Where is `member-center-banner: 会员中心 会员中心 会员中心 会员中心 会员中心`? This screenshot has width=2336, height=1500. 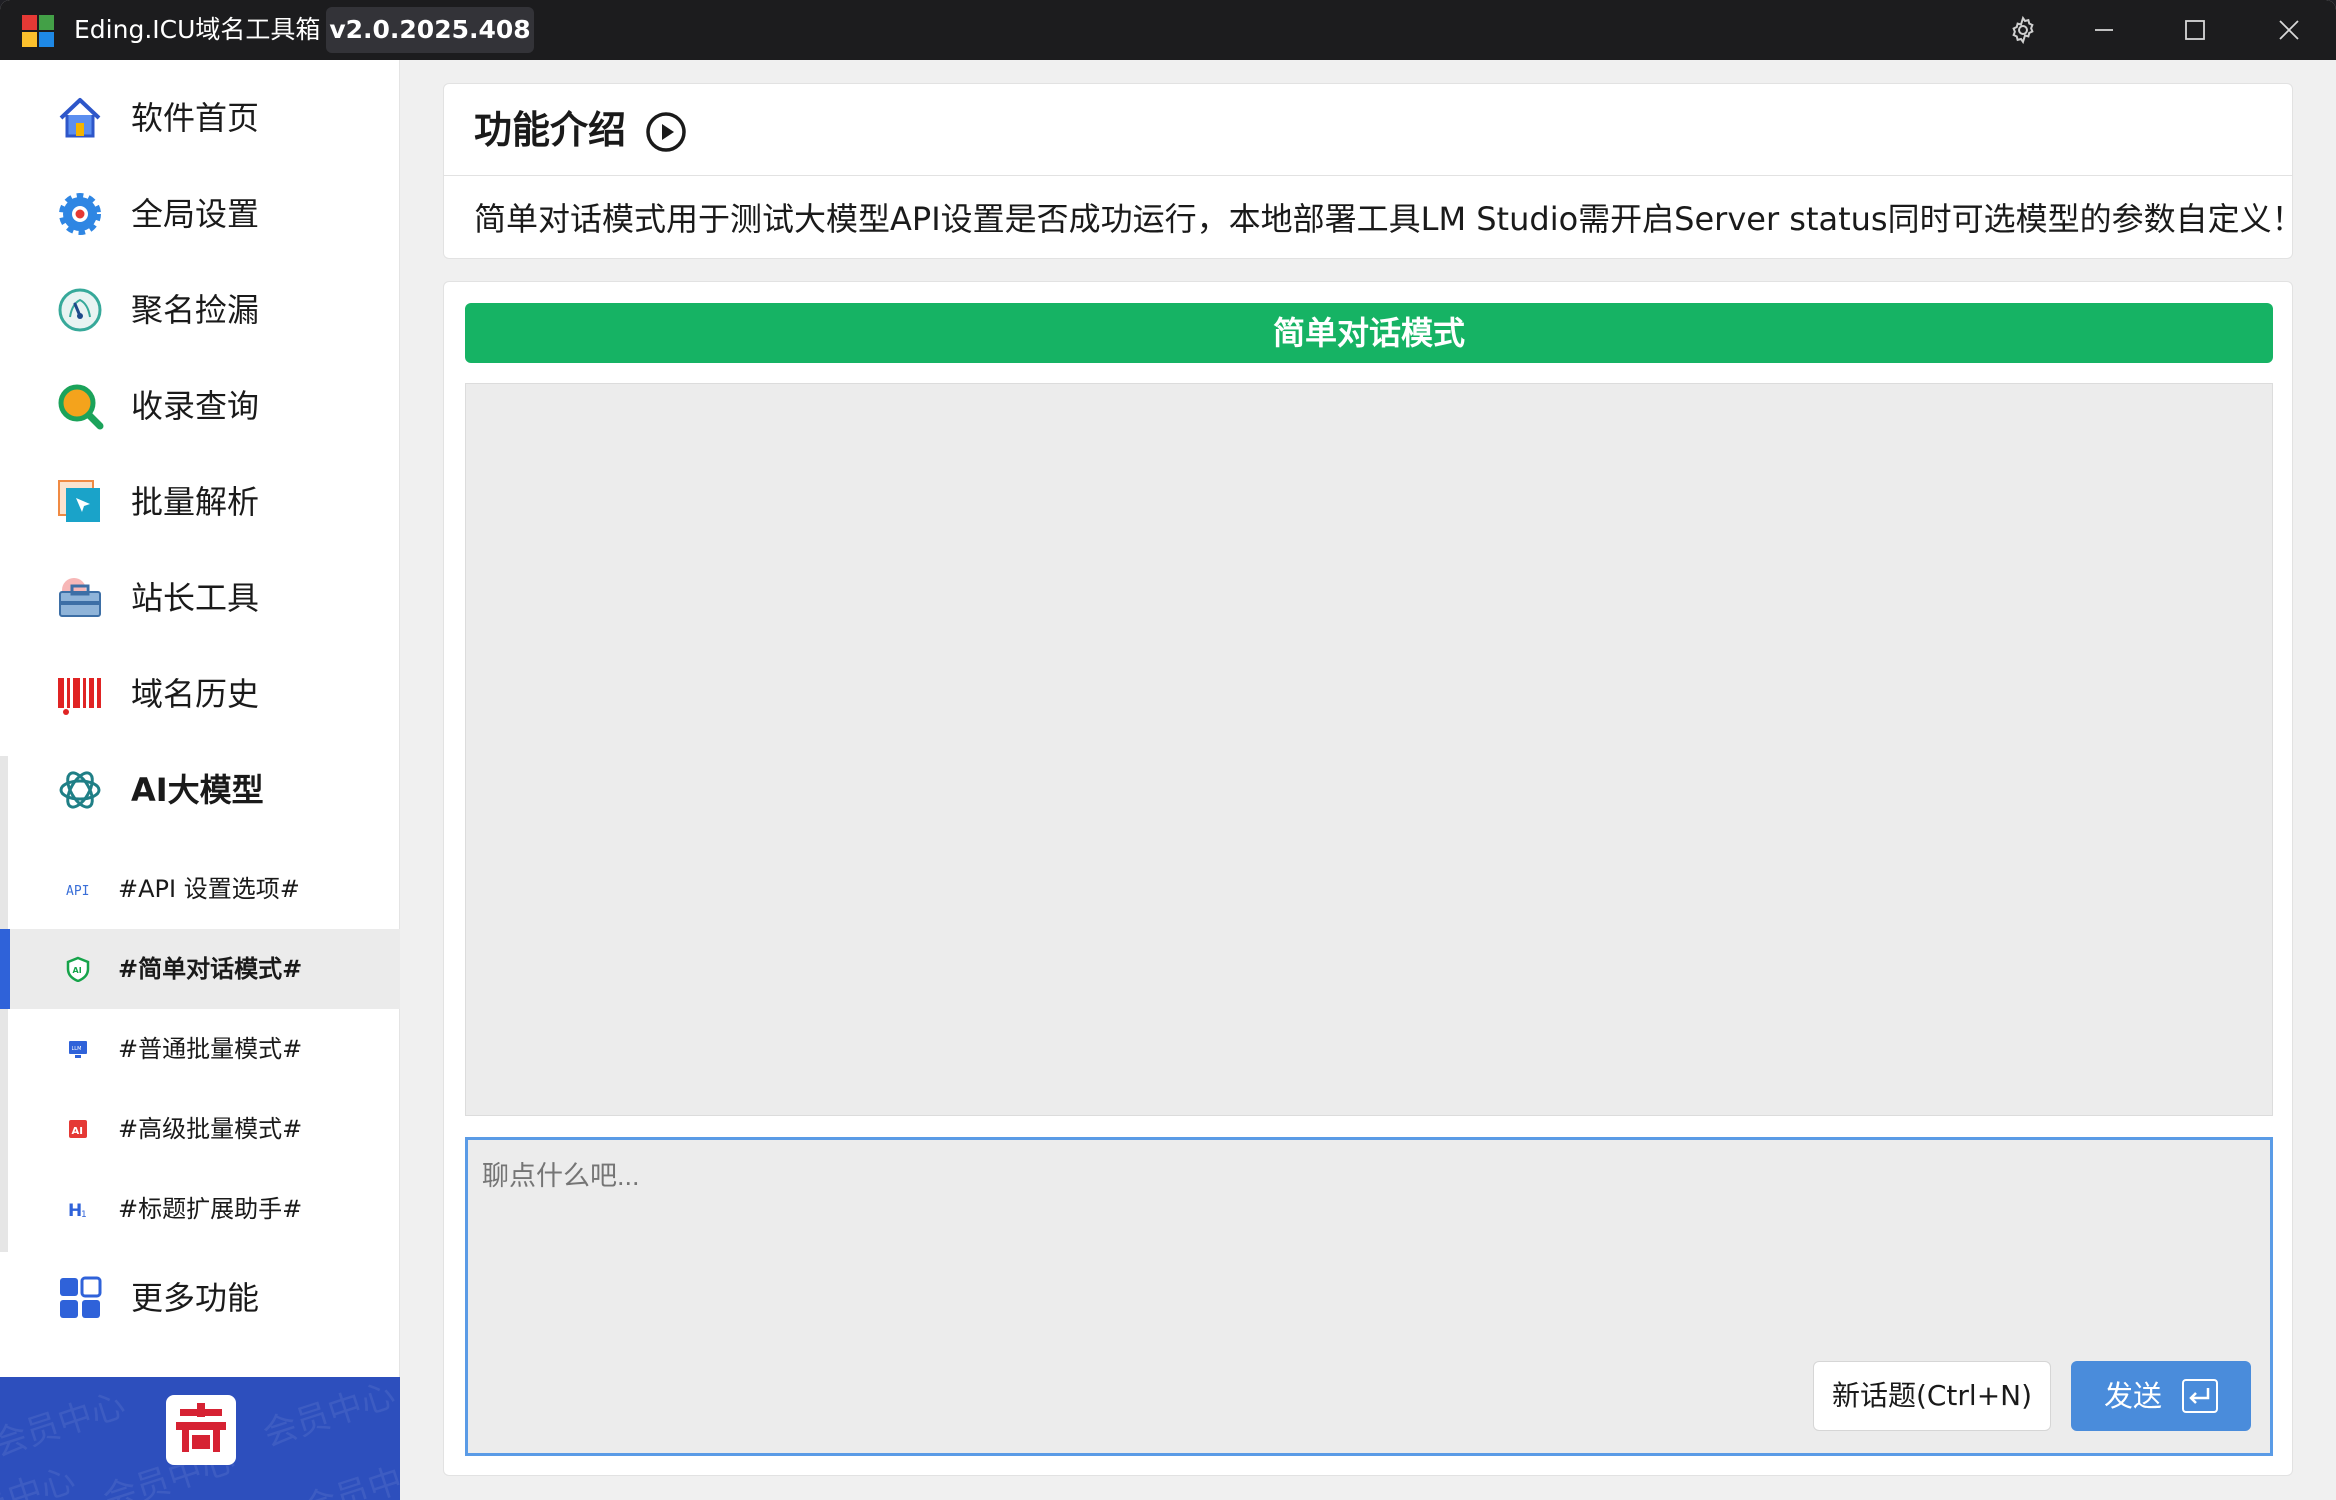
member-center-banner: 会员中心 会员中心 会员中心 会员中心 会员中心 is located at coordinates (200, 1438).